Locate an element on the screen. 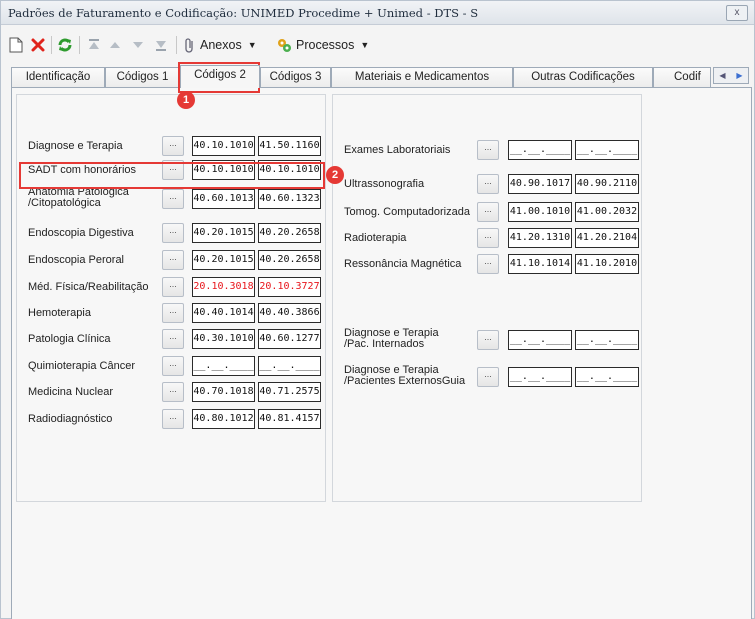 The height and width of the screenshot is (619, 755). code-field-1: 40.40.1014 is located at coordinates (223, 313).